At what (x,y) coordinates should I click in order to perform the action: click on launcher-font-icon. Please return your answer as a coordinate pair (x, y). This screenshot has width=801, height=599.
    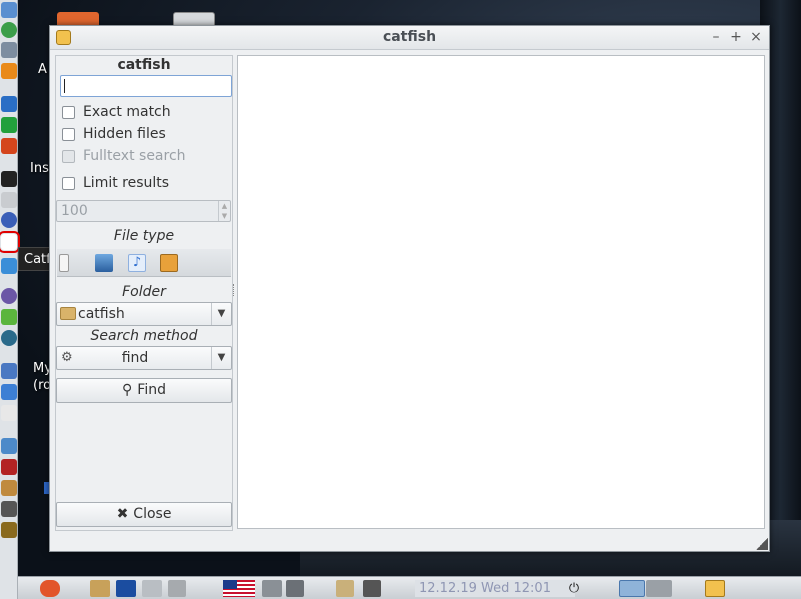
    Looking at the image, I should click on (9, 413).